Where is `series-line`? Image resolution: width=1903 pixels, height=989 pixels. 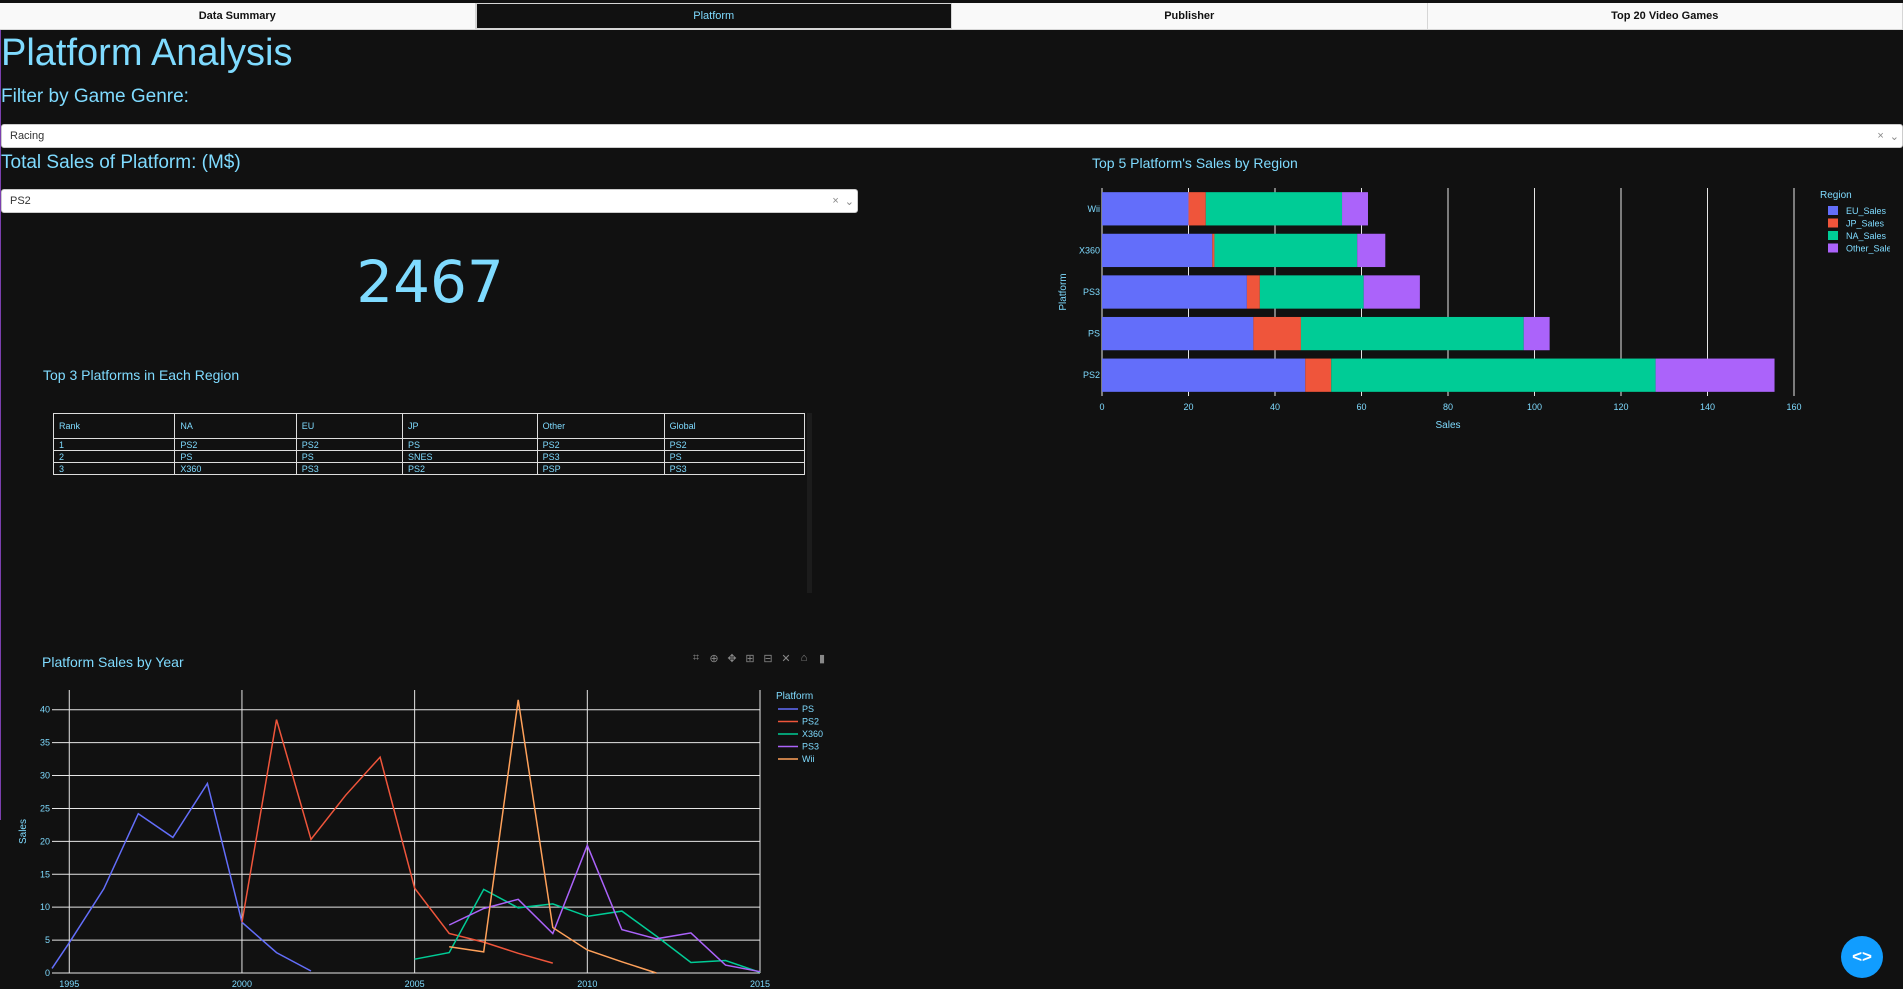 series-line is located at coordinates (181, 876).